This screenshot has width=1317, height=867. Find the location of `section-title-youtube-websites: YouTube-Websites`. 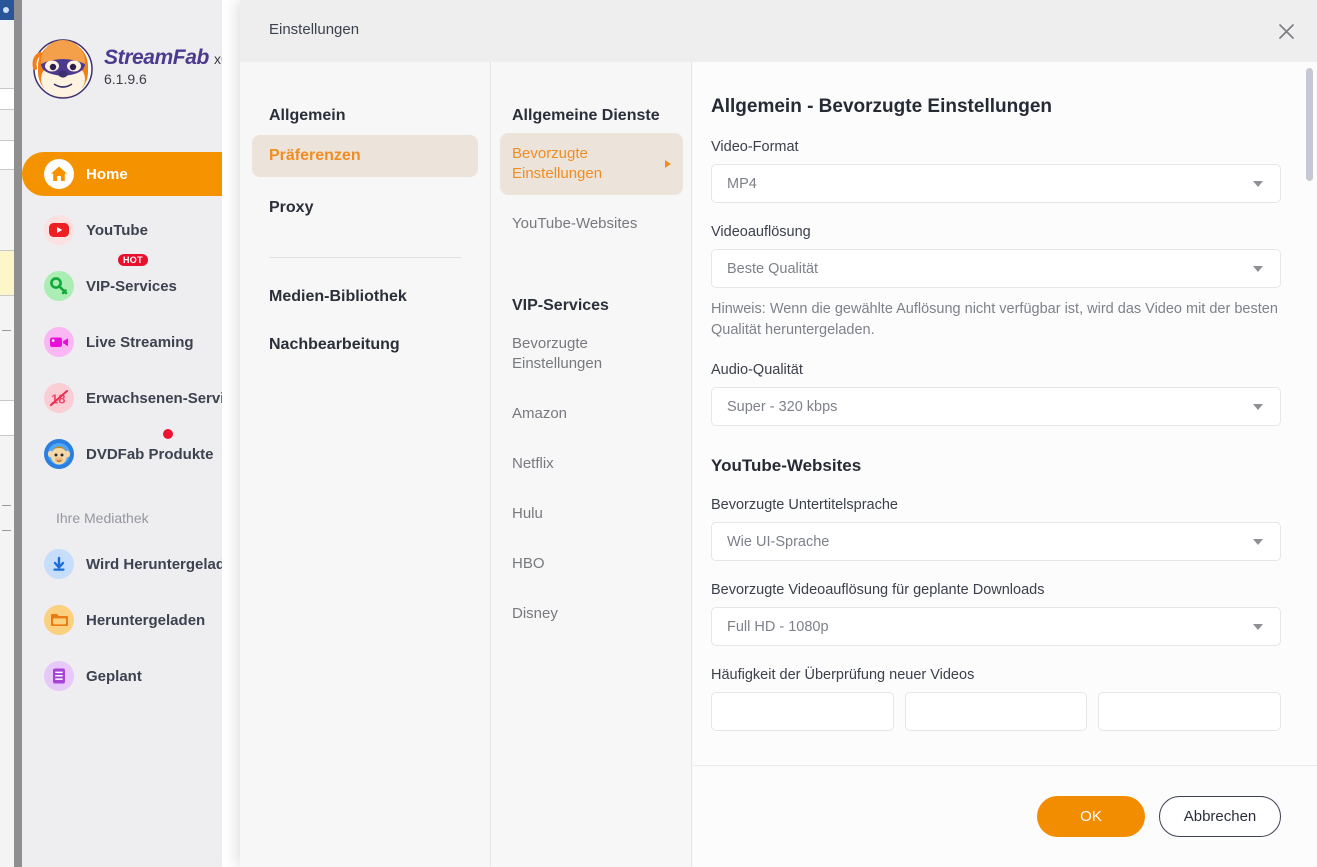

section-title-youtube-websites: YouTube-Websites is located at coordinates (786, 465).